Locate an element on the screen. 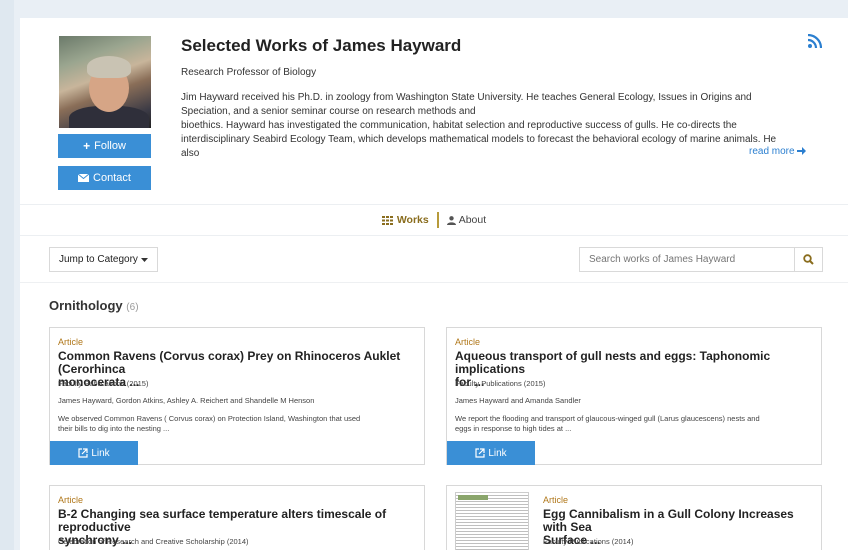 The image size is (848, 550). profile-title: Research Professor of Biology is located at coordinates (249, 72).